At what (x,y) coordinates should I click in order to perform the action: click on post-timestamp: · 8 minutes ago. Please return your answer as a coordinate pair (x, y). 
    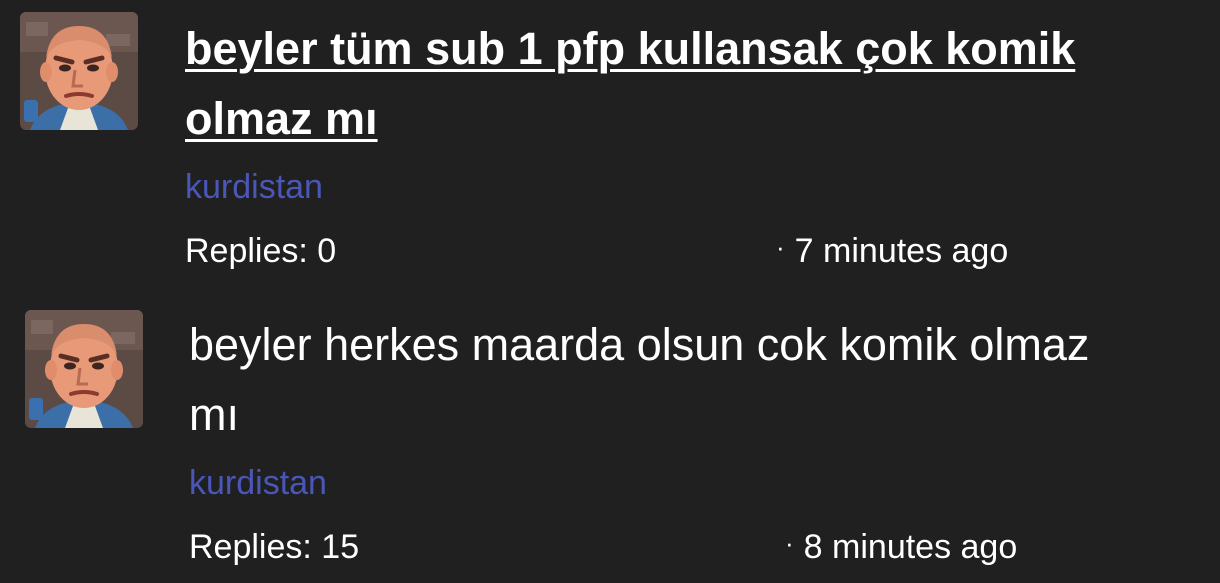
    Looking at the image, I should click on (901, 547).